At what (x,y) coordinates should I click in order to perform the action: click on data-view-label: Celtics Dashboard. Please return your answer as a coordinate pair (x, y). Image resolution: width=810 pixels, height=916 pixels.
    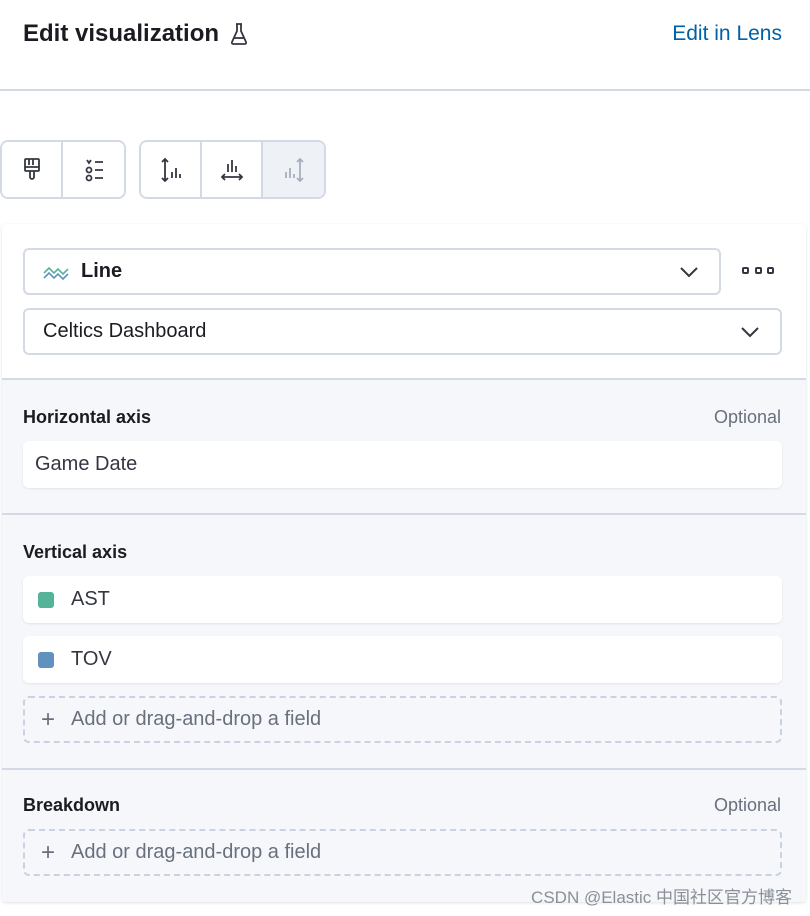
    Looking at the image, I should click on (125, 331).